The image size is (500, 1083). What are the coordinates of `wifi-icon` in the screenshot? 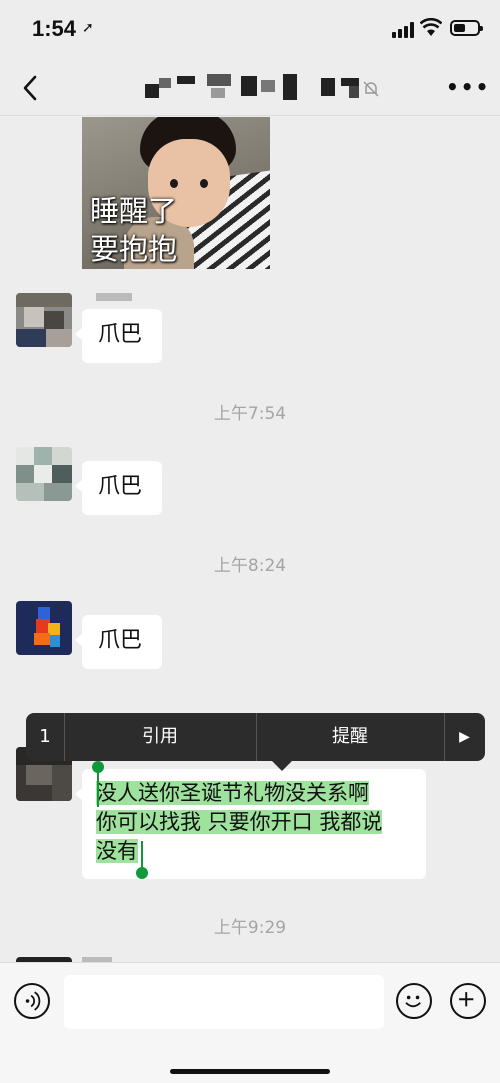 It's located at (431, 27).